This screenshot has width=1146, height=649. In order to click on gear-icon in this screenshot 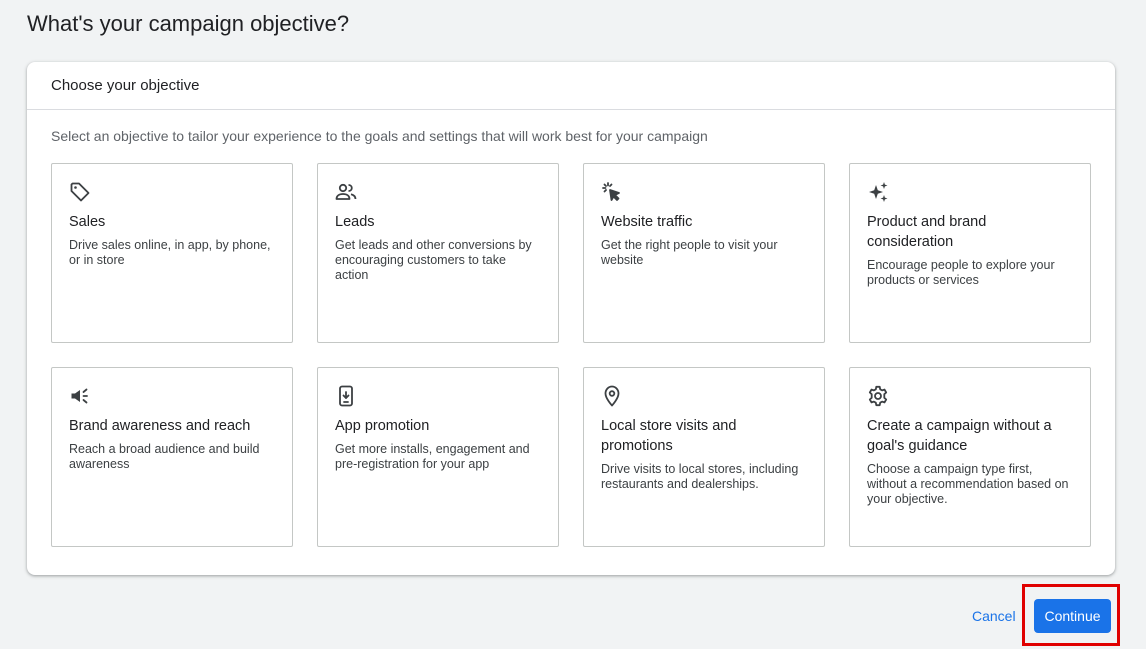, I will do `click(878, 396)`.